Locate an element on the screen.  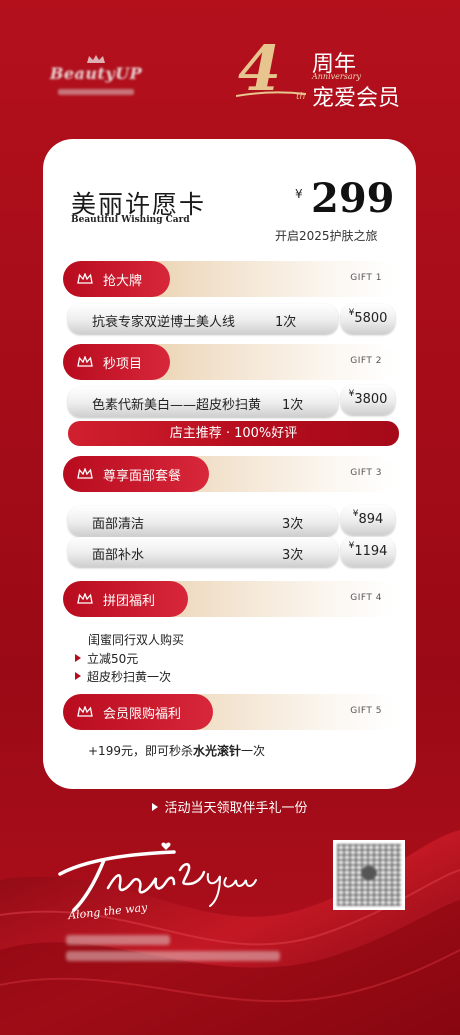
item-name: 抗衰专家双逆博士美人线 is located at coordinates (164, 322).